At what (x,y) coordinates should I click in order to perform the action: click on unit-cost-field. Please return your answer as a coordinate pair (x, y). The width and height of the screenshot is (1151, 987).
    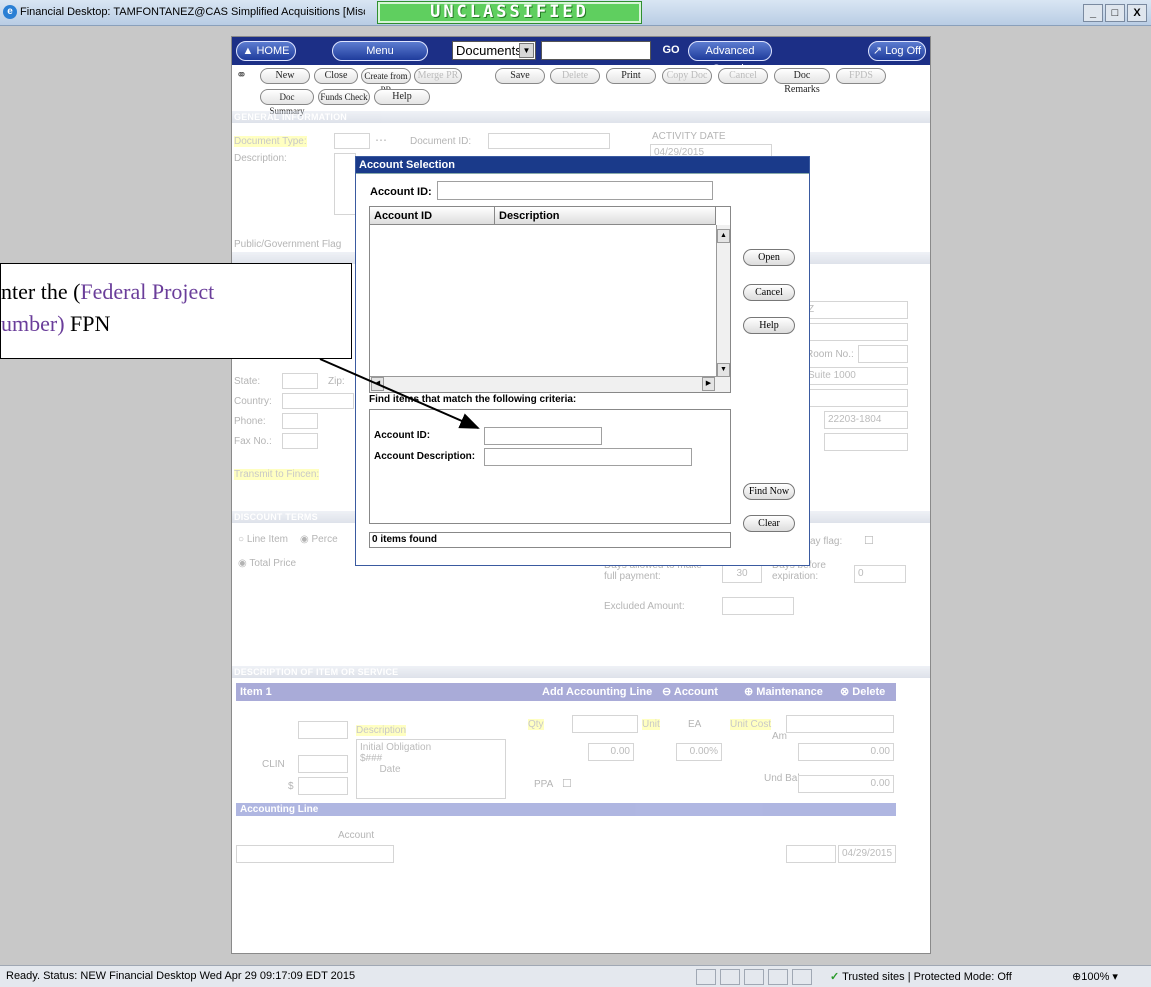
    Looking at the image, I should click on (840, 724).